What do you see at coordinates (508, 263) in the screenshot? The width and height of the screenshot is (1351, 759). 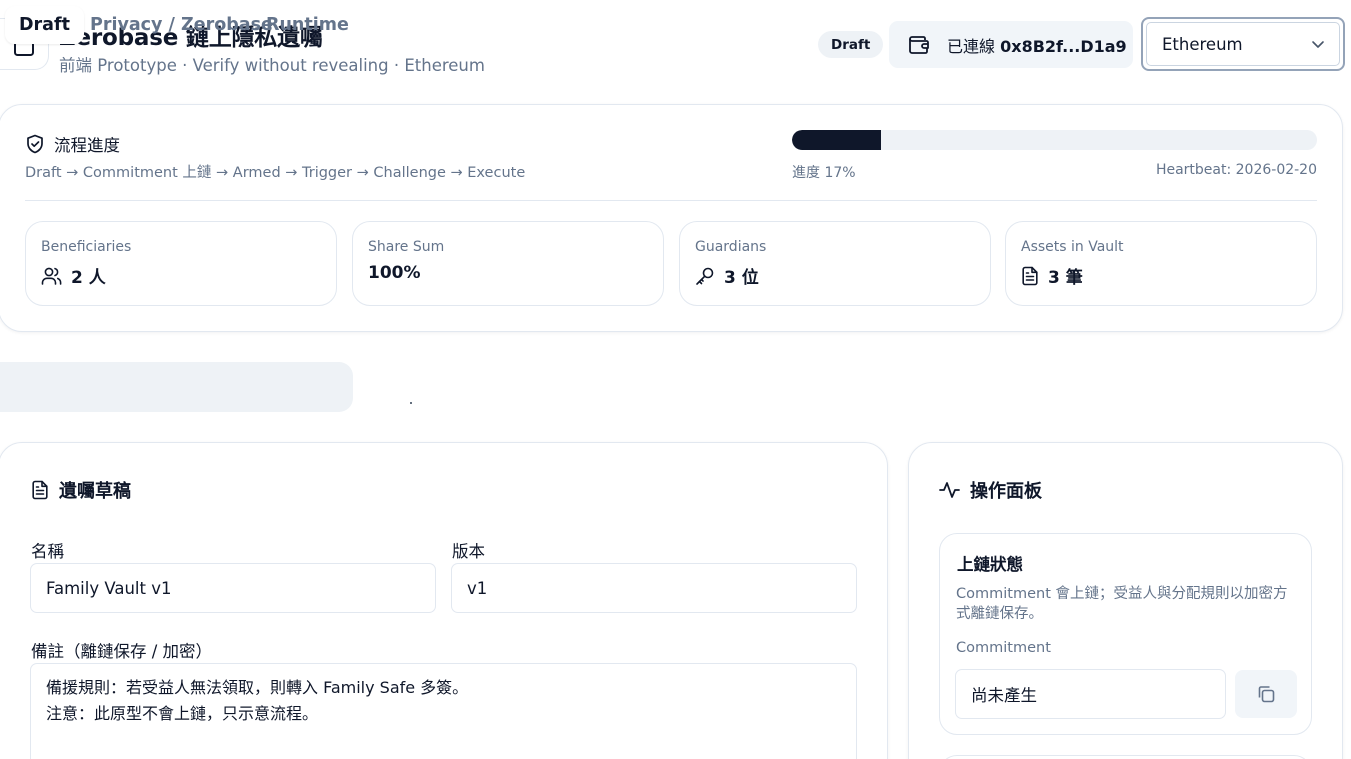 I see `stat-share-sum: Share Sum 100%` at bounding box center [508, 263].